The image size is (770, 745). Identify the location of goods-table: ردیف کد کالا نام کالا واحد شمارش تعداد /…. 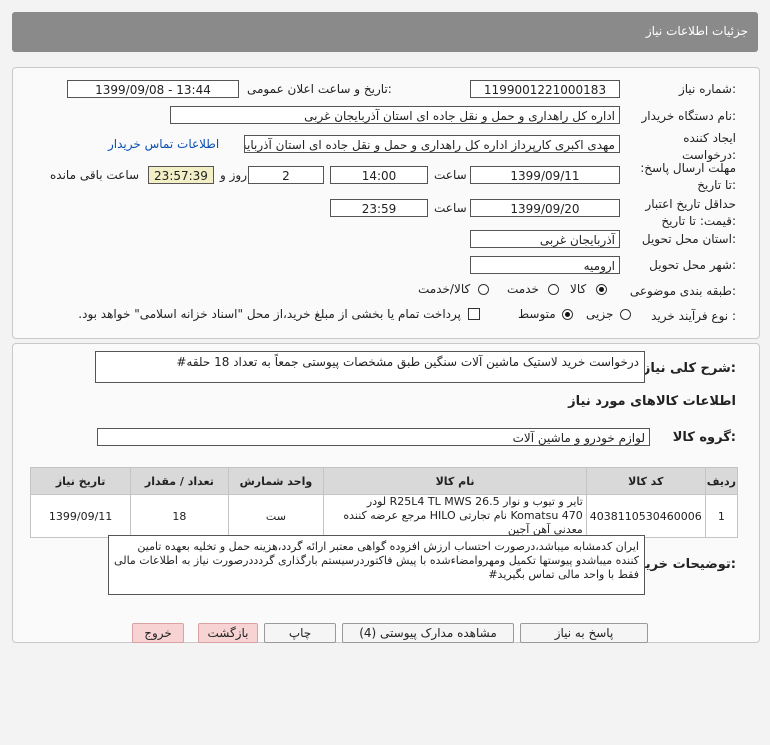
(384, 502).